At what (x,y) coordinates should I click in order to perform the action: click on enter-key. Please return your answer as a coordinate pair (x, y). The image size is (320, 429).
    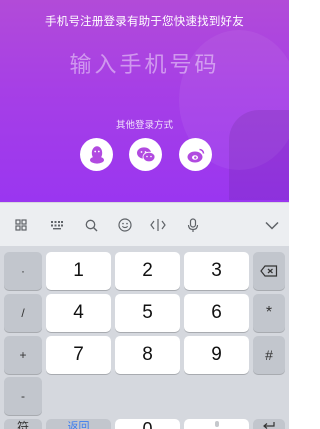
    Looking at the image, I should click on (269, 424).